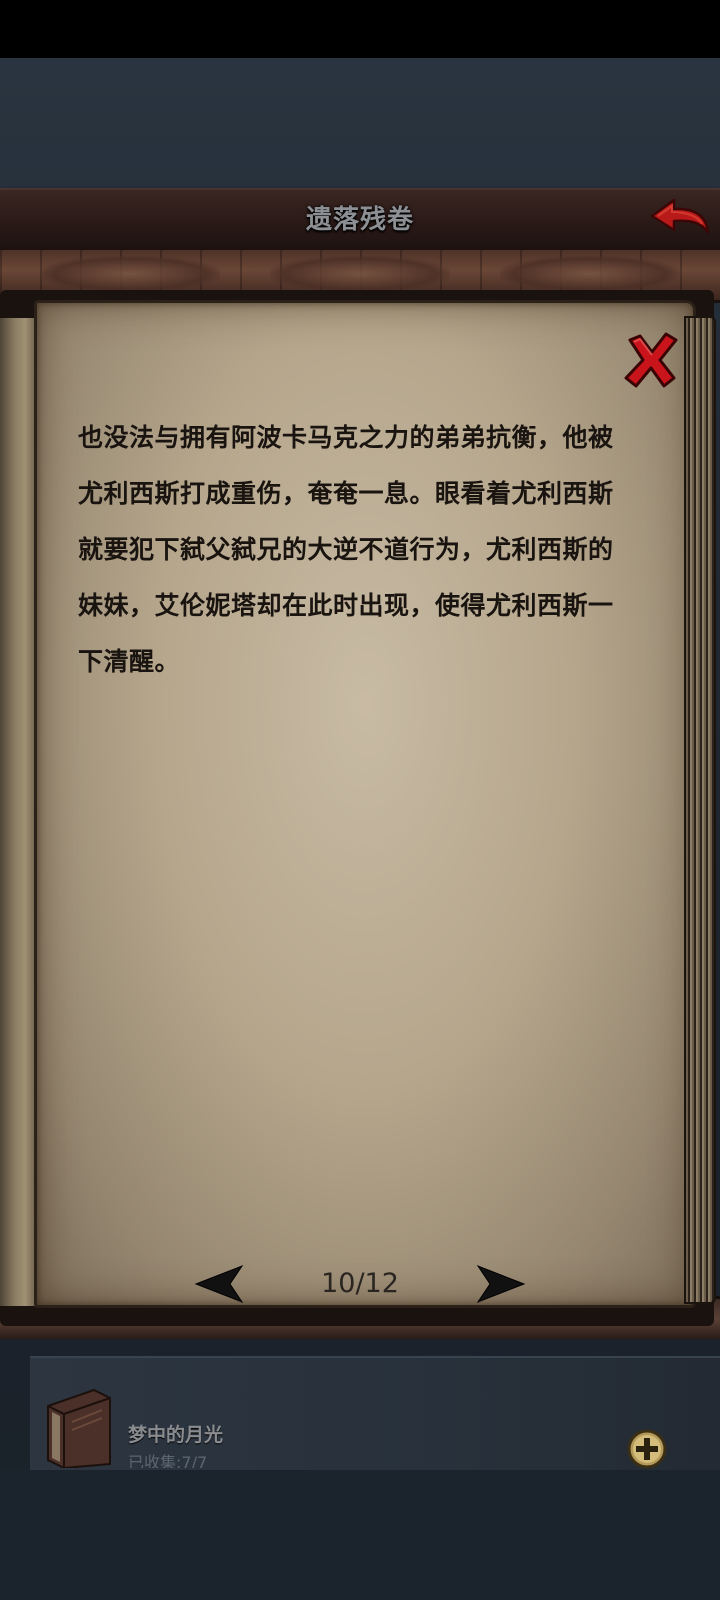  I want to click on close-button, so click(651, 360).